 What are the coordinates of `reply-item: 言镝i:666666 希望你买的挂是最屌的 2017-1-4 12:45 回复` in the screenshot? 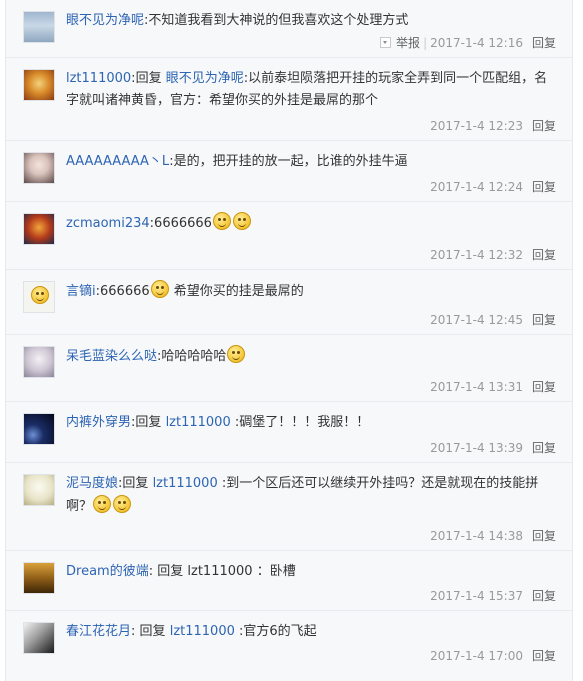 It's located at (289, 302).